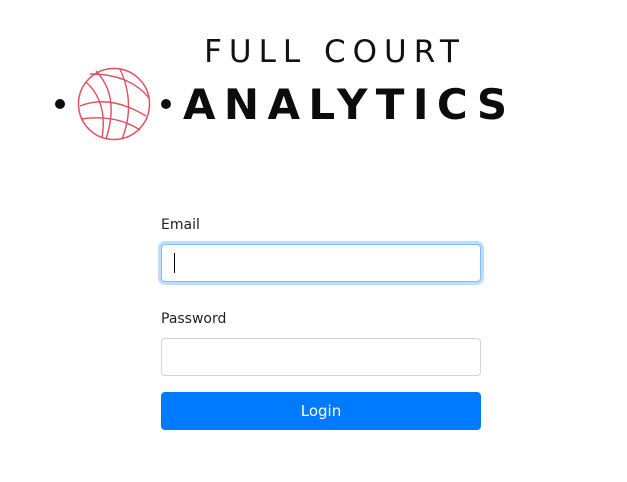 The image size is (627, 482). Describe the element at coordinates (349, 104) in the screenshot. I see `logo-line-2: ANALYTICS` at that location.